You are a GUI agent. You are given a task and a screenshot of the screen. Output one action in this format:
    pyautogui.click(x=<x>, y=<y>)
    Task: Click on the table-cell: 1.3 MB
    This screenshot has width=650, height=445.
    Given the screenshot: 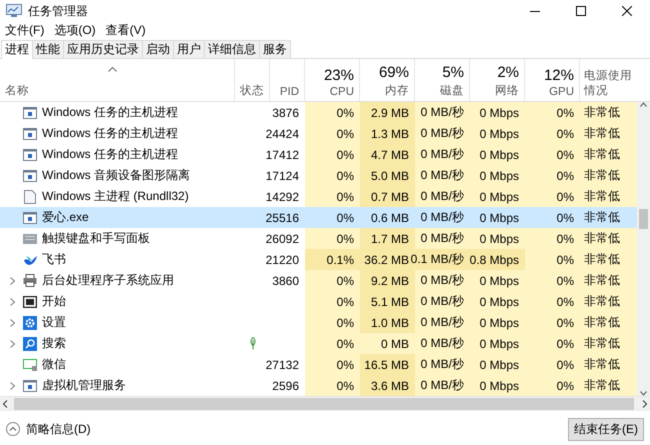 What is the action you would take?
    pyautogui.click(x=389, y=133)
    